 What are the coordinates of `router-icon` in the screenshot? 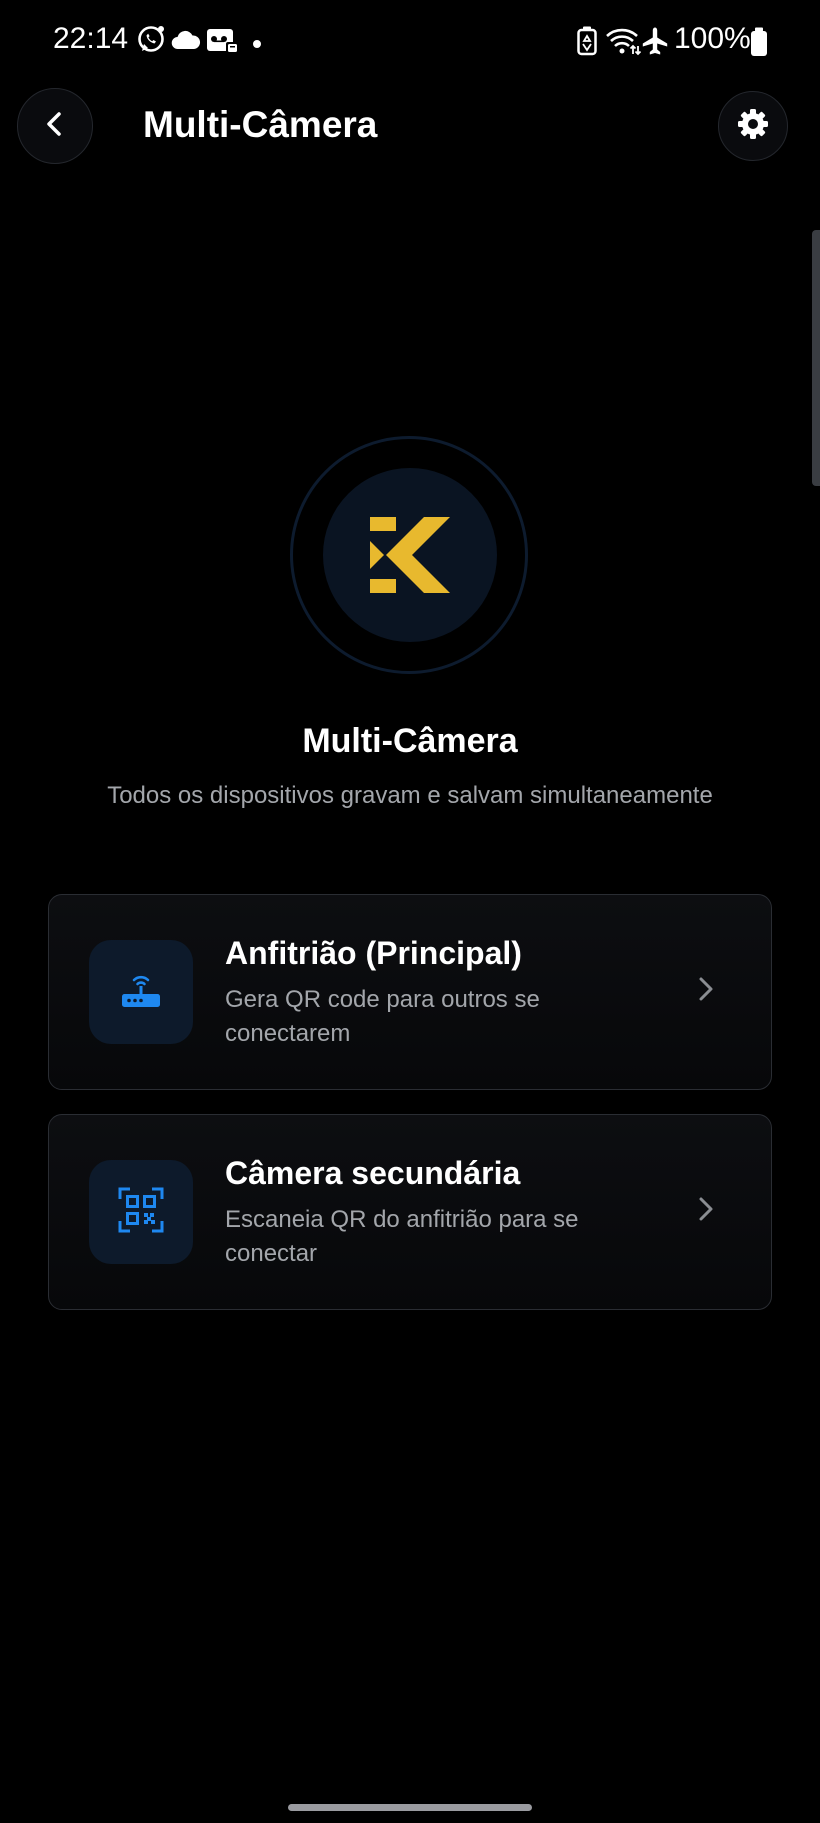 It's located at (141, 992).